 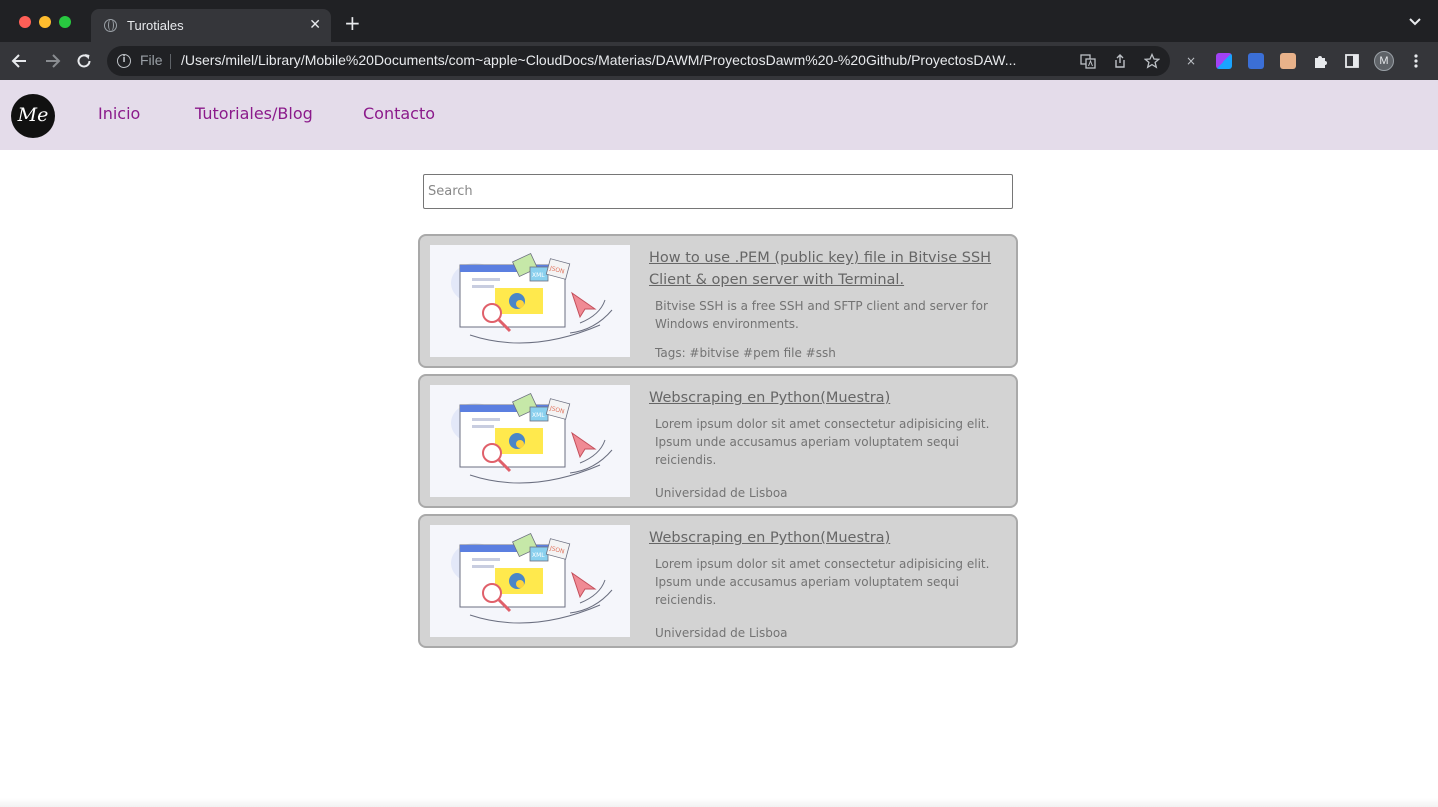 What do you see at coordinates (1152, 61) in the screenshot?
I see `star-icon` at bounding box center [1152, 61].